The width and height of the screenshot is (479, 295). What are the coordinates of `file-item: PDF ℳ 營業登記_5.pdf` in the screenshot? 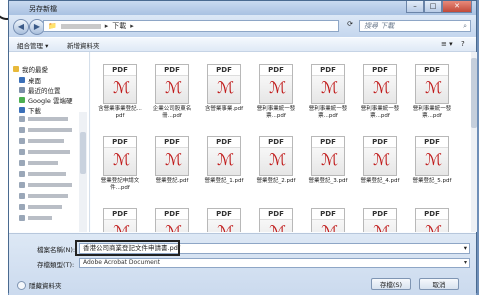 It's located at (432, 160).